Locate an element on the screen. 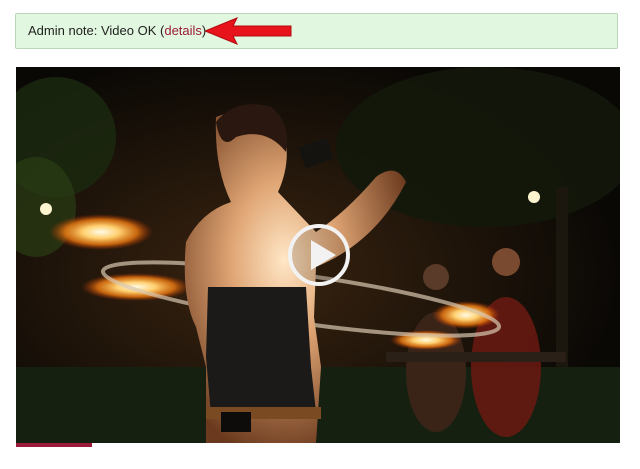 The image size is (640, 469). admin-note-text: Admin note: Video OK ( is located at coordinates (96, 30).